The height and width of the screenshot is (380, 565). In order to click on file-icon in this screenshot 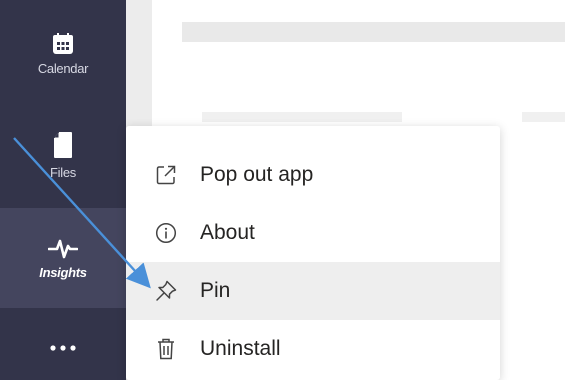, I will do `click(63, 145)`.